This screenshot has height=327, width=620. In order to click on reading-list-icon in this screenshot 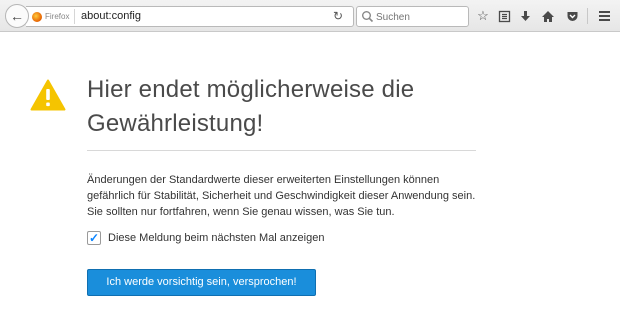, I will do `click(504, 16)`.